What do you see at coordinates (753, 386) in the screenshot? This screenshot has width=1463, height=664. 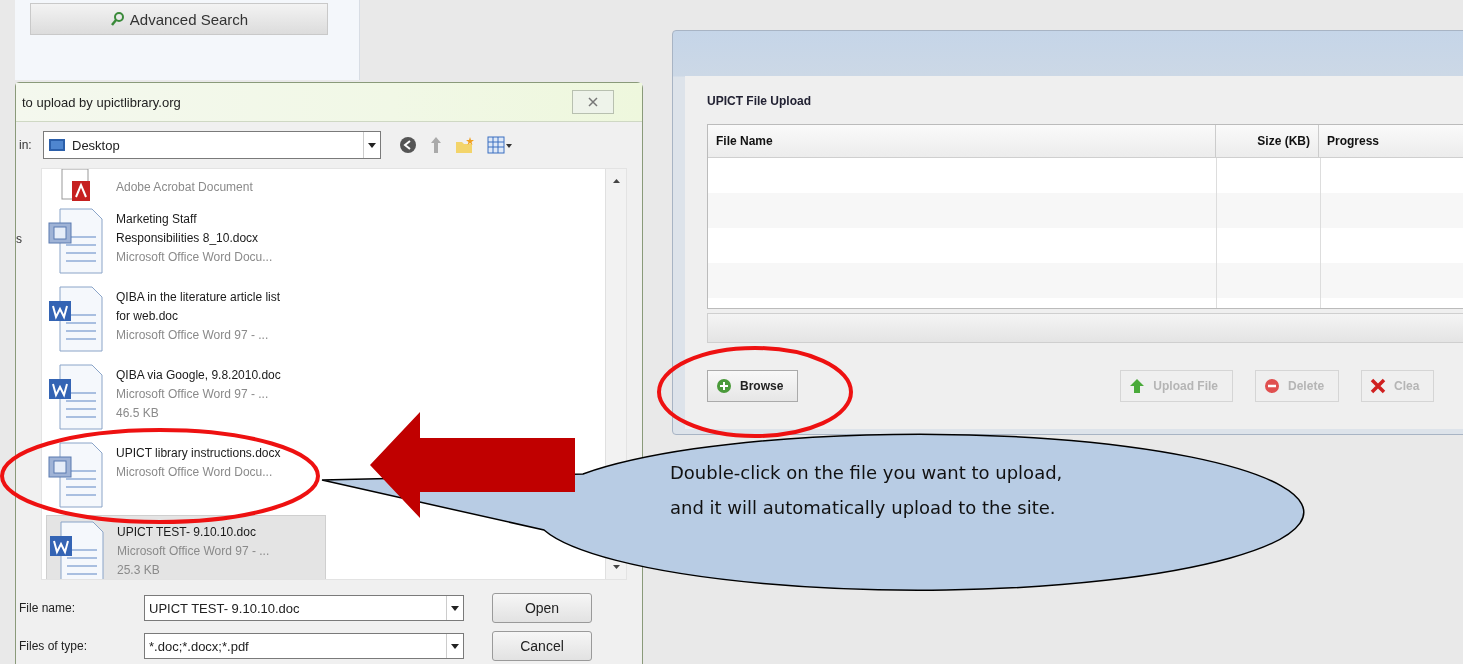 I see `upload-button: Browse` at bounding box center [753, 386].